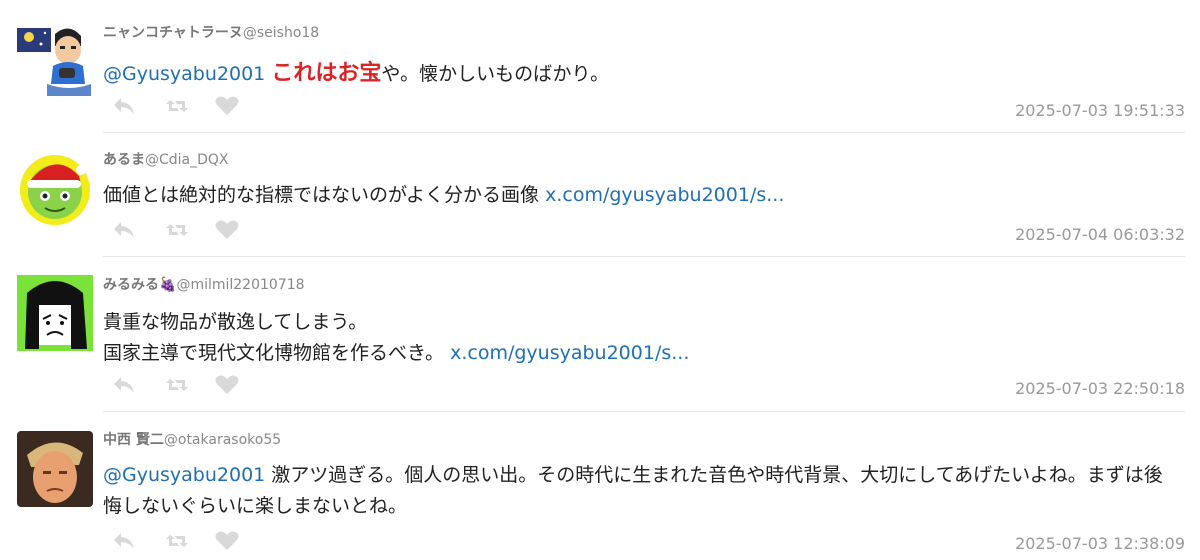  I want to click on user-handle: @milmil22010718, so click(240, 285).